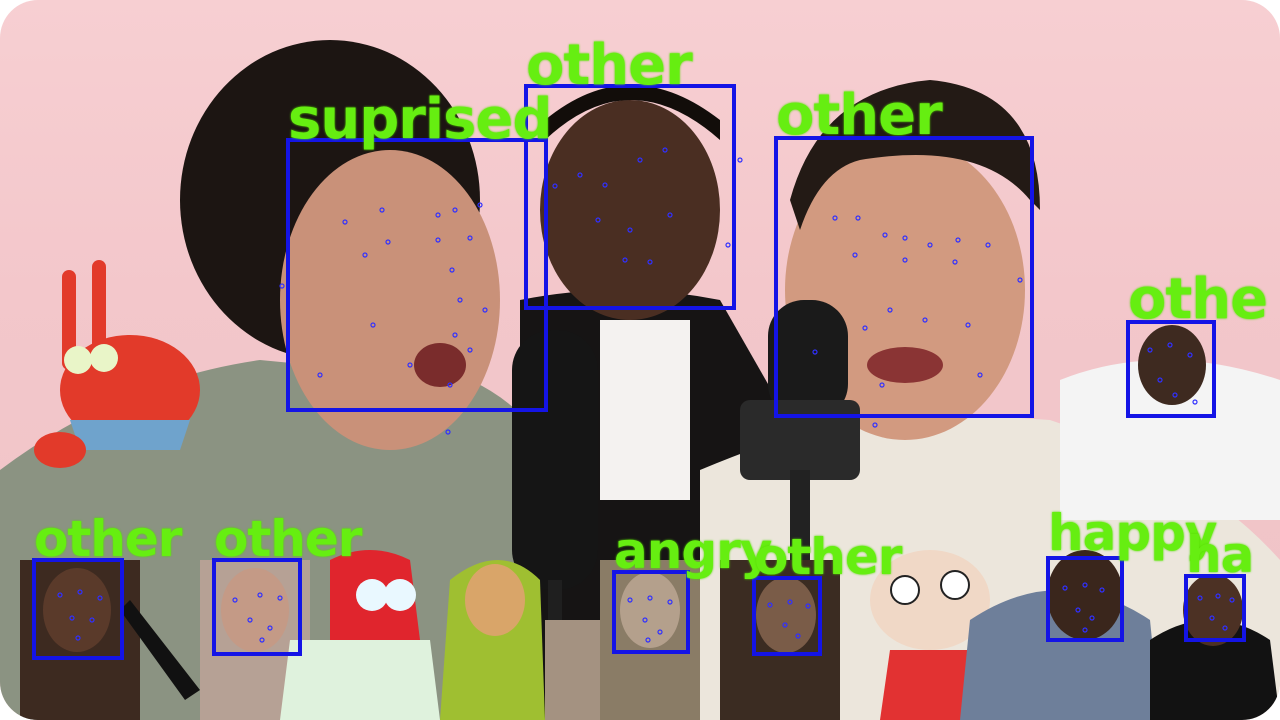  I want to click on emotion-label: angry, so click(693, 551).